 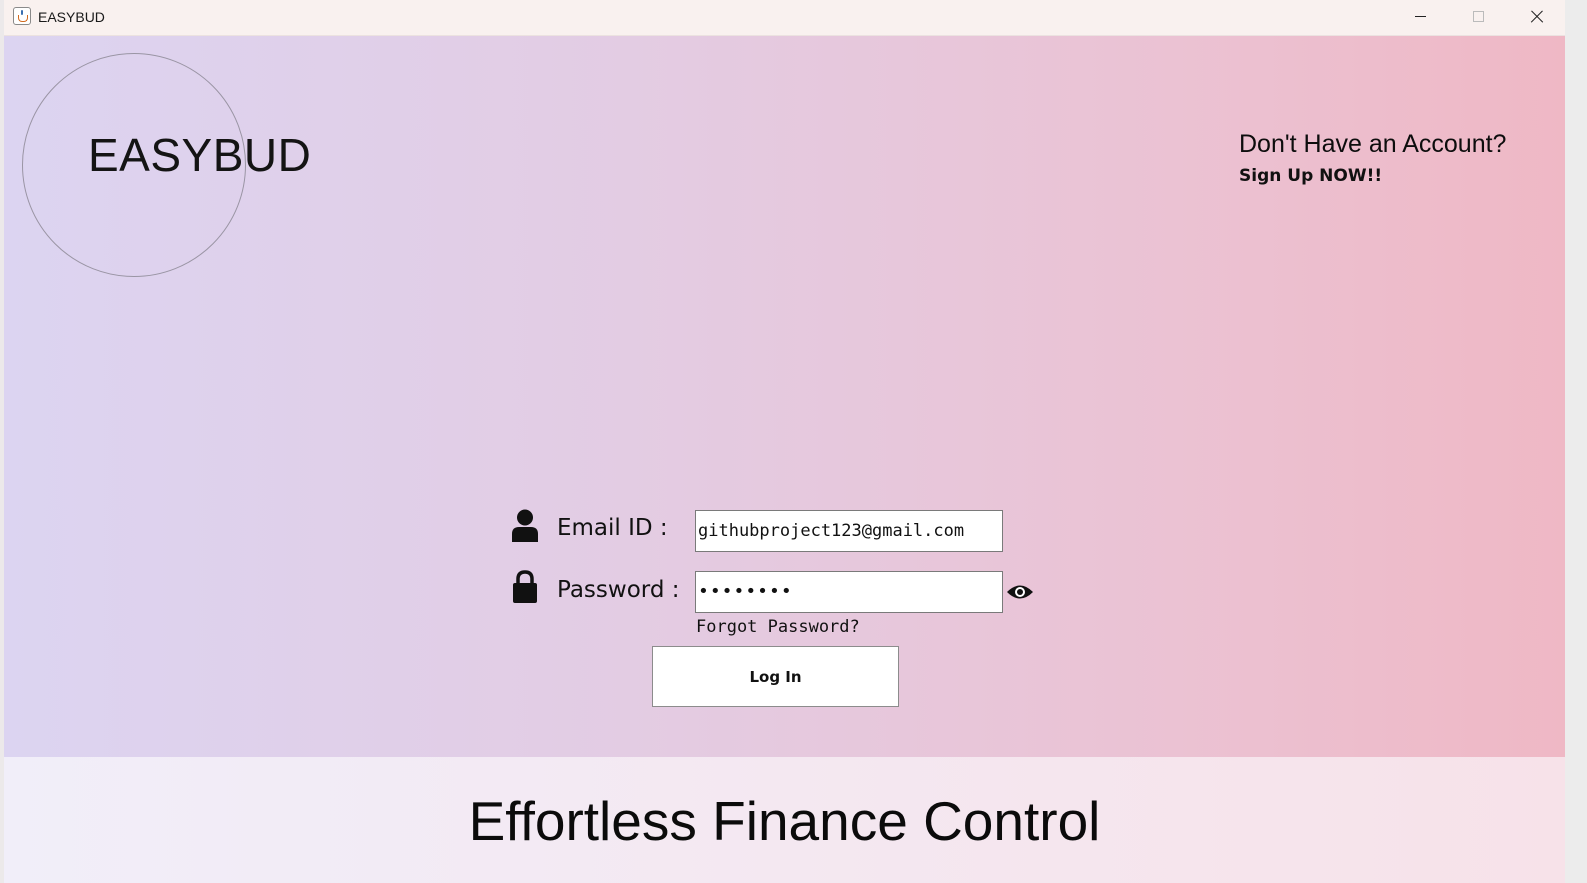 What do you see at coordinates (612, 528) in the screenshot?
I see `email-label: Email ID :` at bounding box center [612, 528].